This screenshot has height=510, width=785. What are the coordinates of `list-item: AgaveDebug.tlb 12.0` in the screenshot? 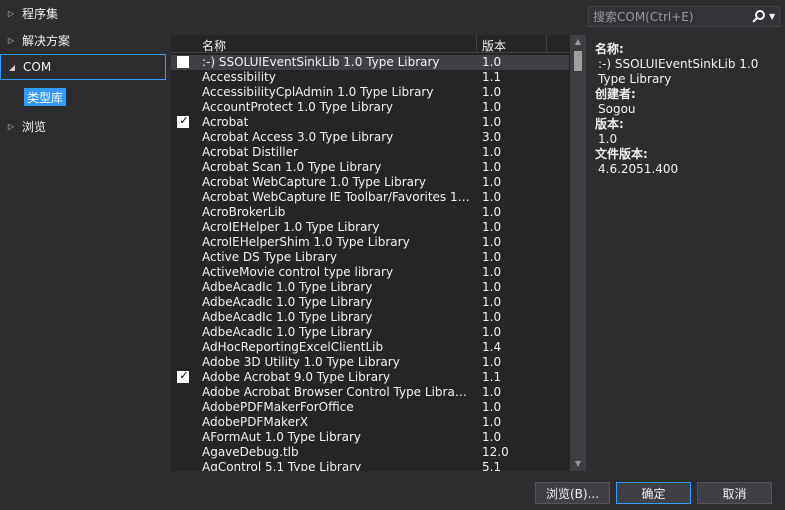 It's located at (370, 452).